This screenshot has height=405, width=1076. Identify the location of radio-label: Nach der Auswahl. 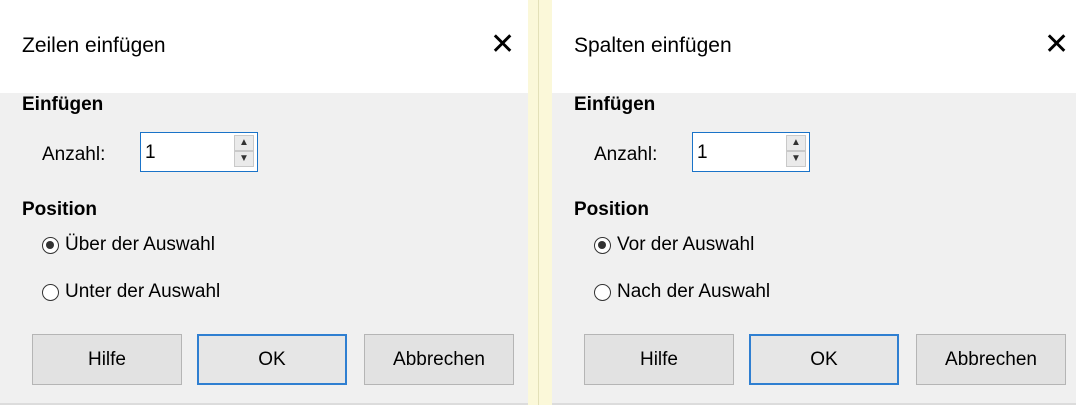
(693, 292).